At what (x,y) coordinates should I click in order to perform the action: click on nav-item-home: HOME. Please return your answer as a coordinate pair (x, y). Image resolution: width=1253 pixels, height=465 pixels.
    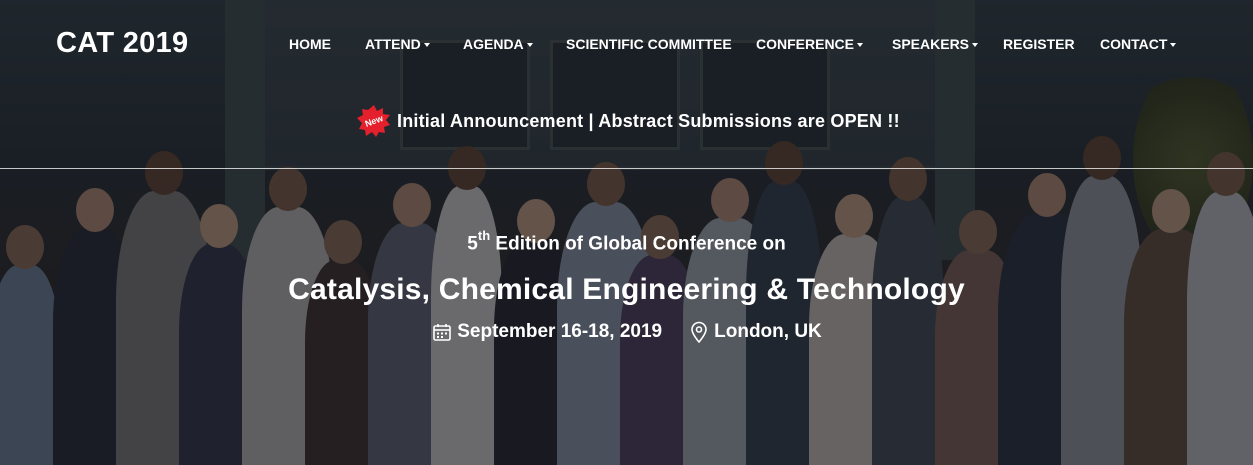
    Looking at the image, I should click on (310, 44).